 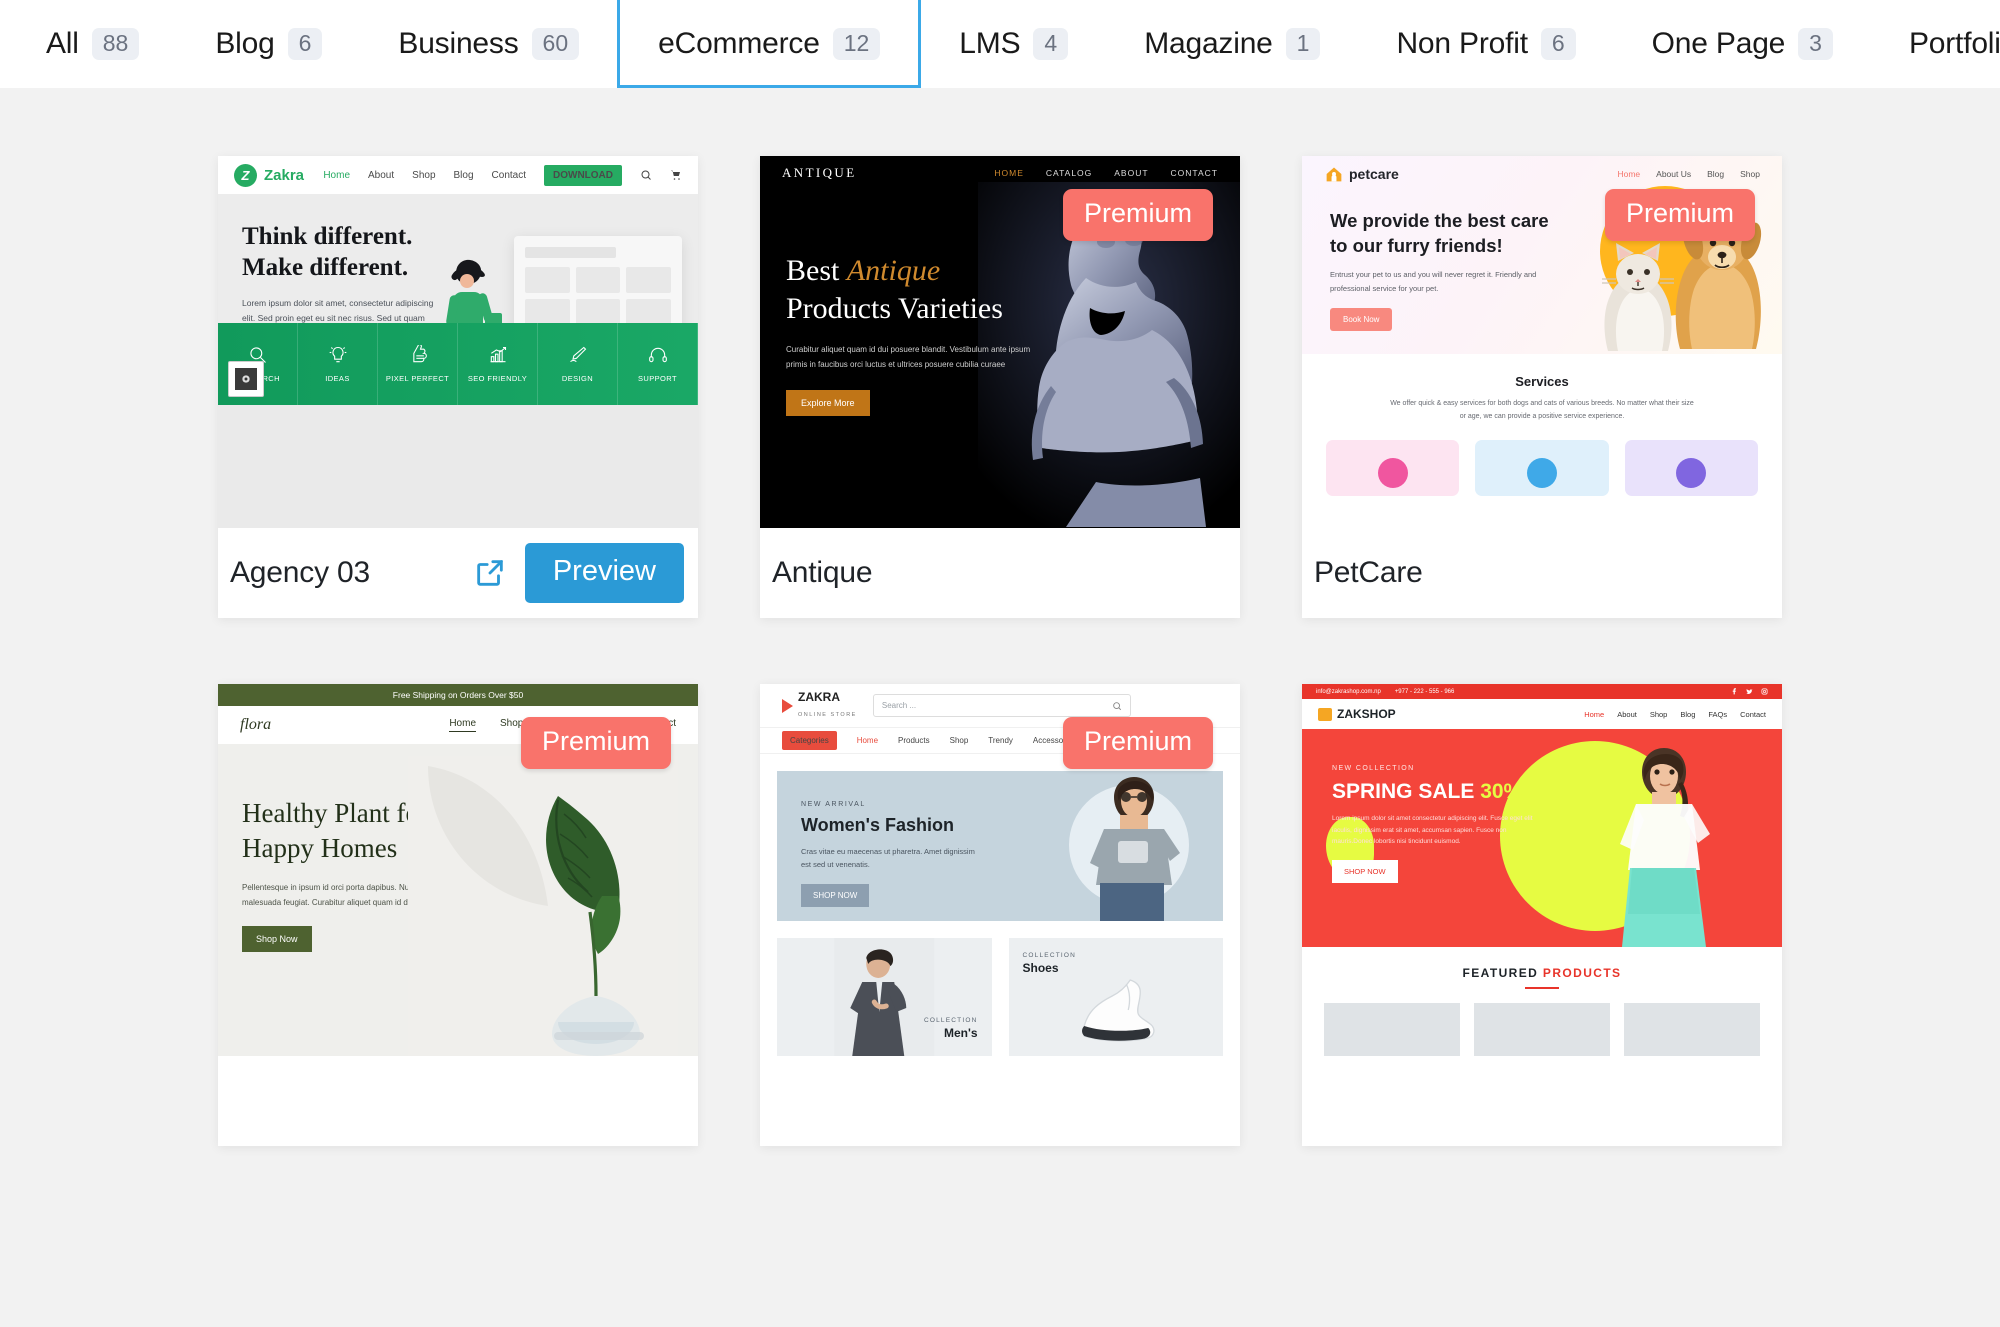 What do you see at coordinates (1194, 173) in the screenshot?
I see `mini-nav-contact: CONTACT` at bounding box center [1194, 173].